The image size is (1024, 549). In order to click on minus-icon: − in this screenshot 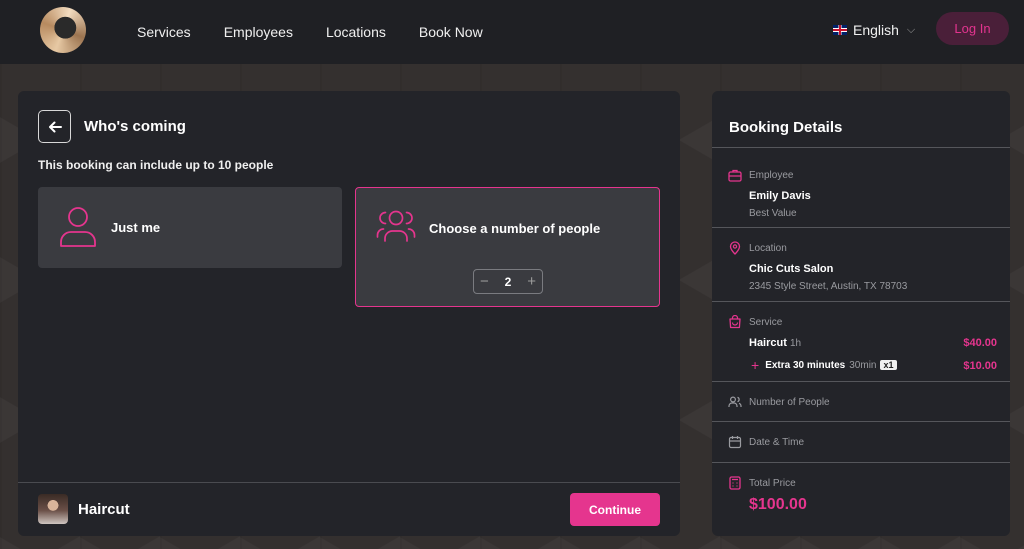, I will do `click(484, 281)`.